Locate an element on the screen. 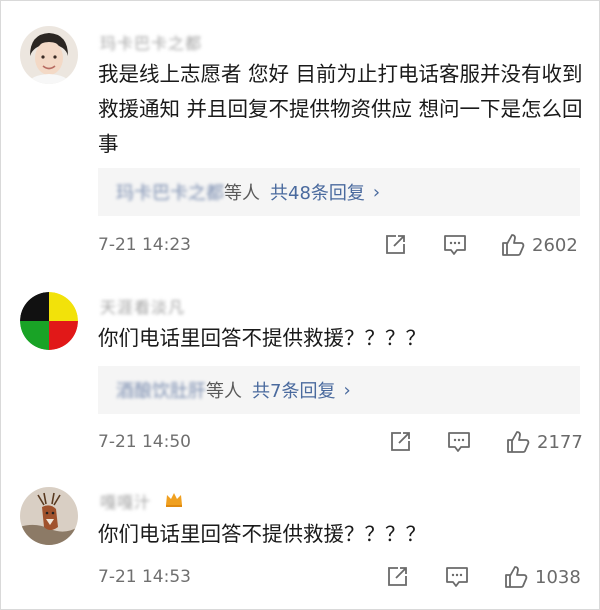  four-color-avatar-image is located at coordinates (49, 321).